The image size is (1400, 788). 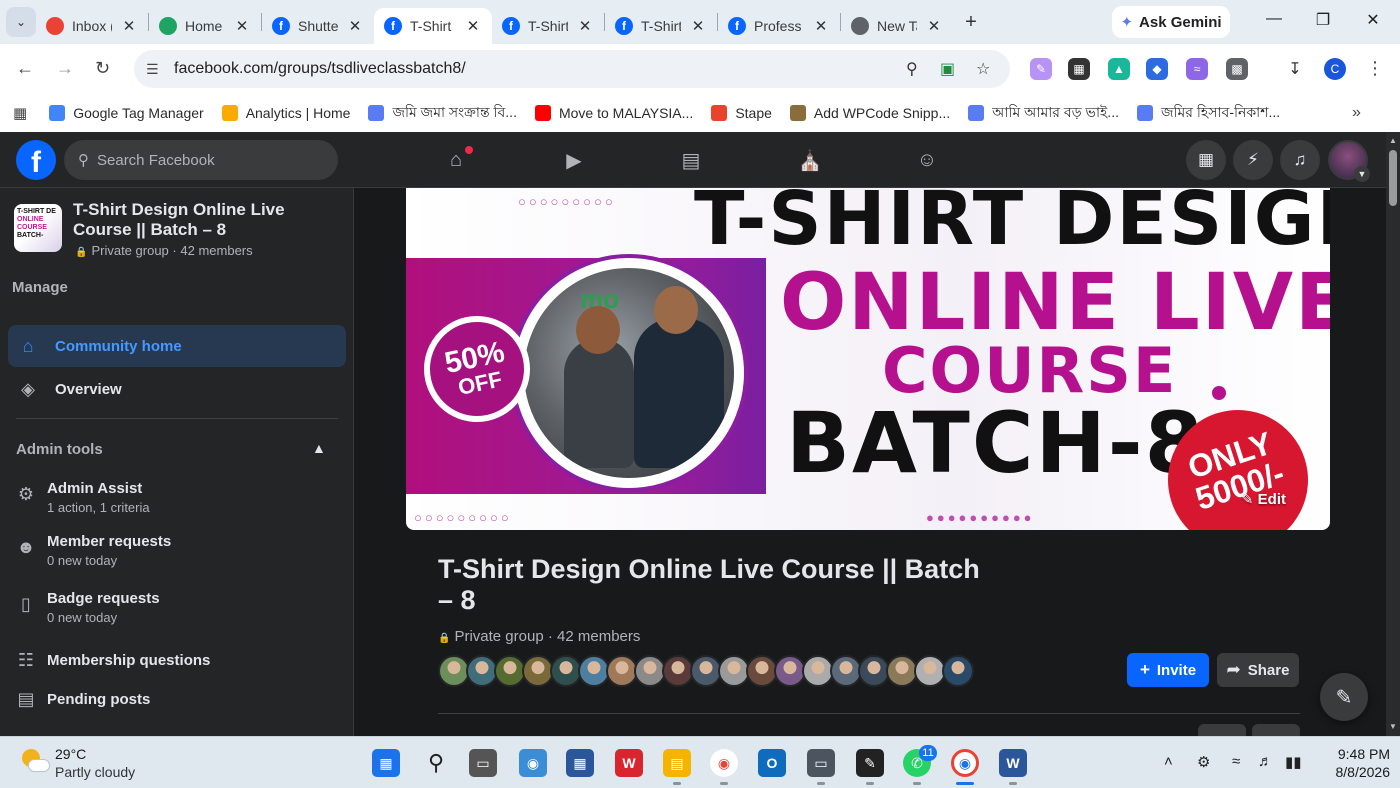 What do you see at coordinates (483, 763) in the screenshot?
I see `task-view-icon: ▭` at bounding box center [483, 763].